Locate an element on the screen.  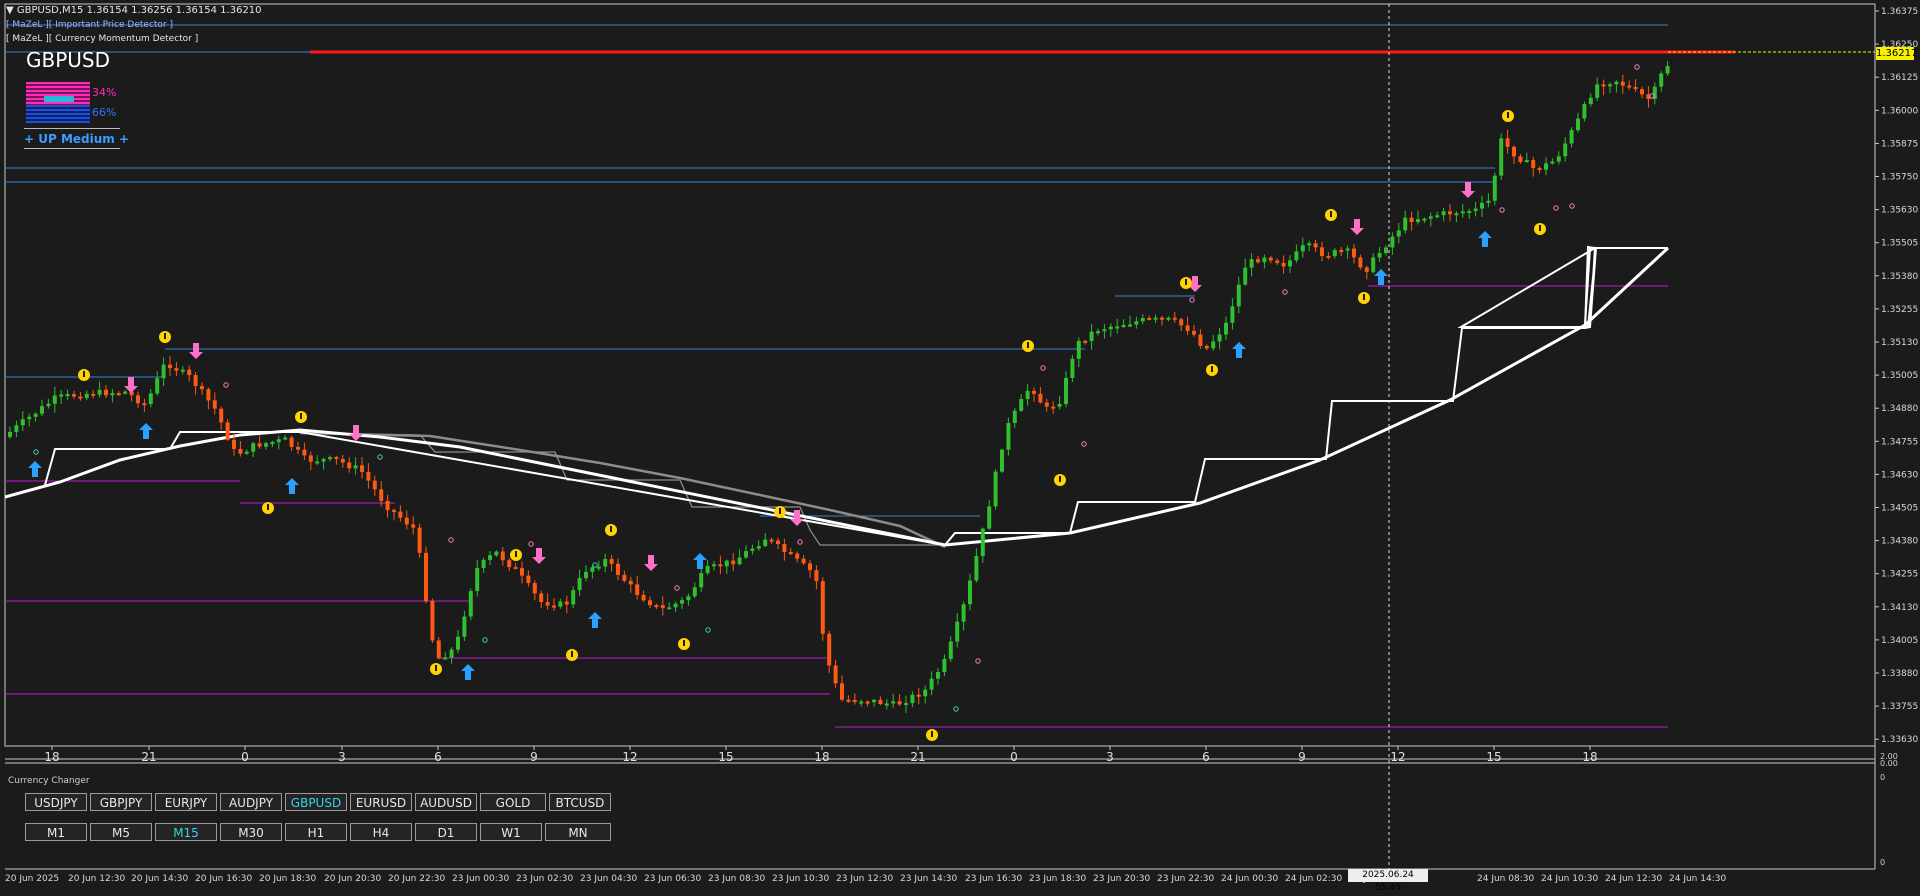
symbol-button-audusd: AUDUSD is located at coordinates (446, 802).